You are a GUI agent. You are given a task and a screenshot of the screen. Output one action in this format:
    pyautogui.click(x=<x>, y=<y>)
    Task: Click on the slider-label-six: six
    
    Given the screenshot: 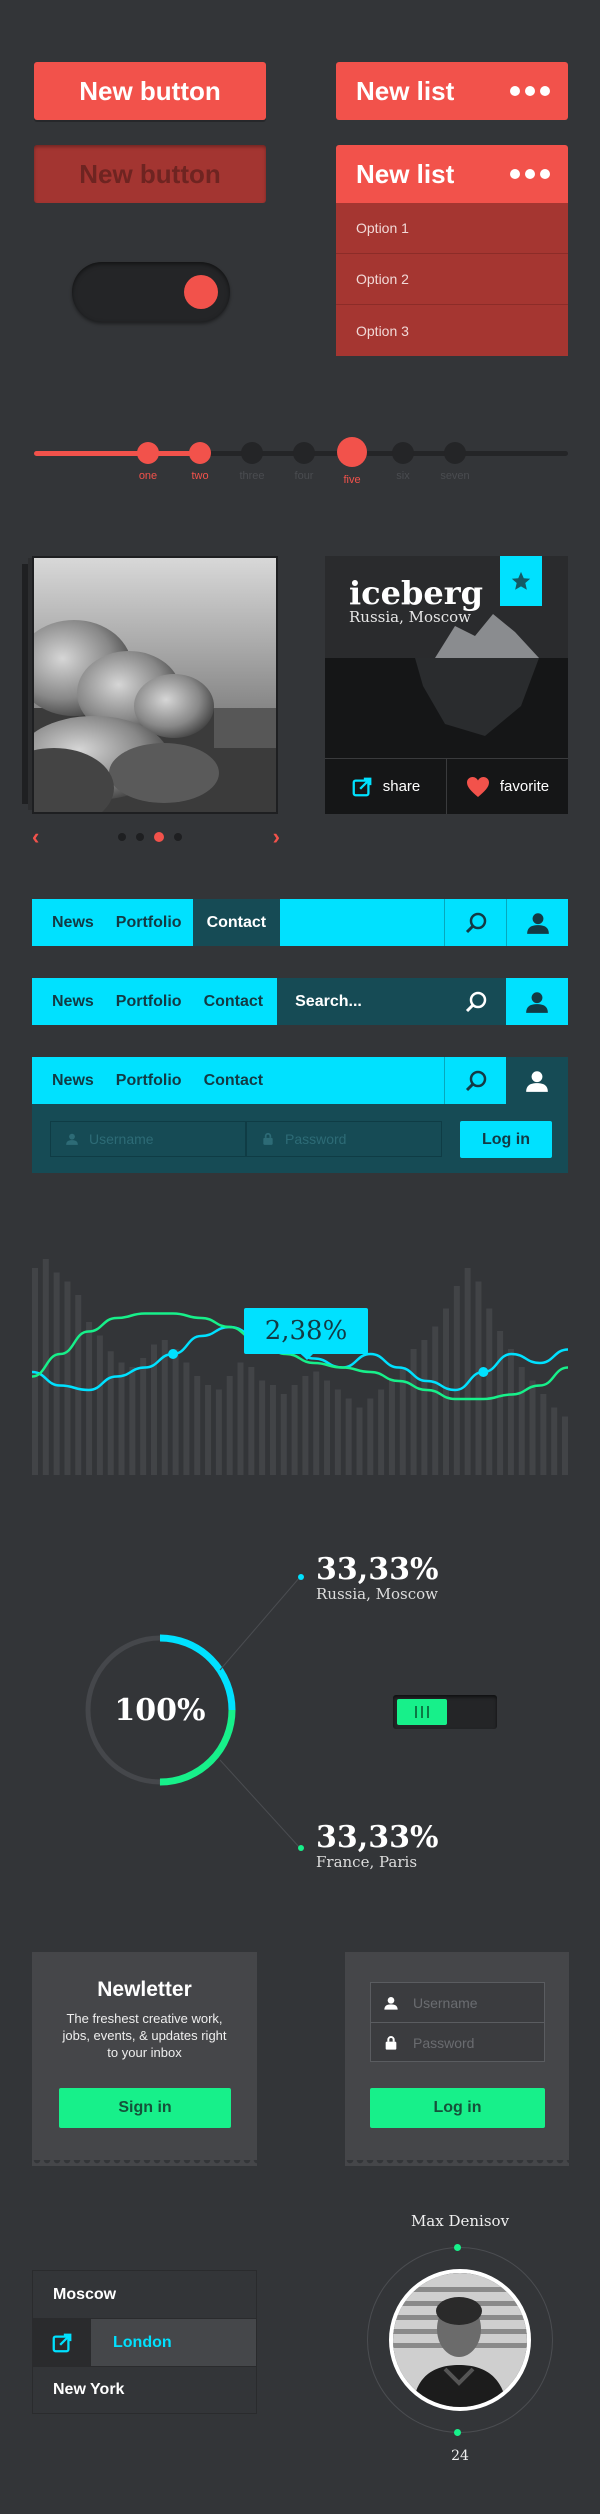 What is the action you would take?
    pyautogui.click(x=403, y=476)
    